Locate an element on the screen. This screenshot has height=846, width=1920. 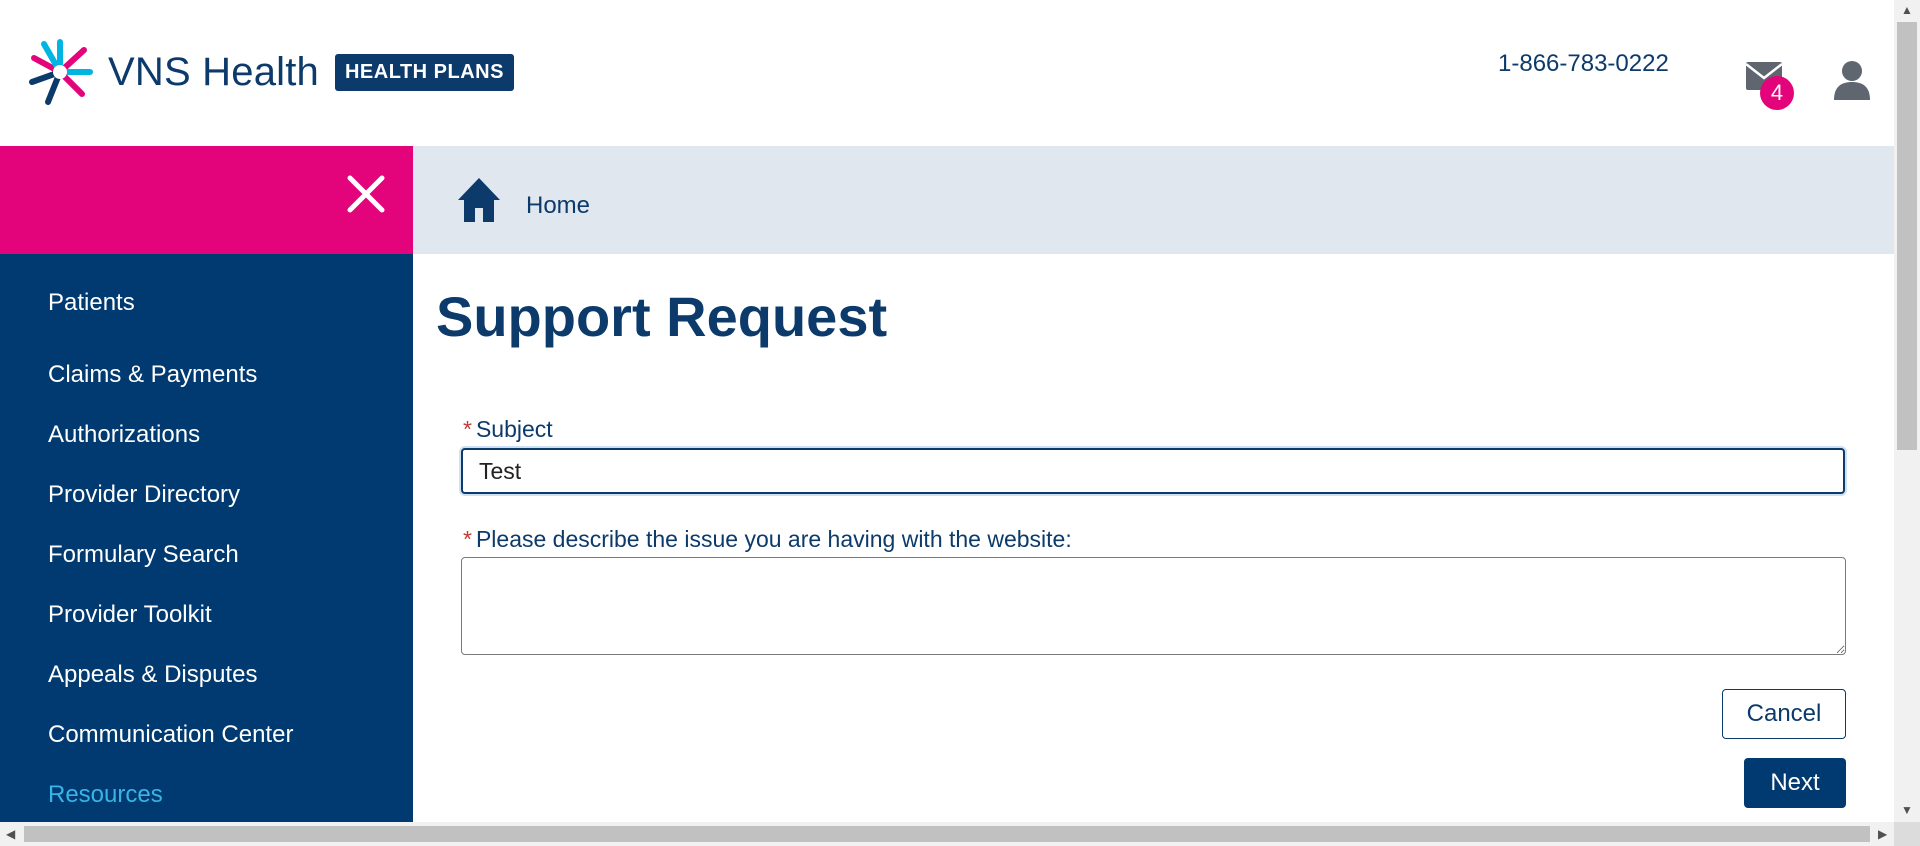
subject-label: * Subject is located at coordinates (508, 429).